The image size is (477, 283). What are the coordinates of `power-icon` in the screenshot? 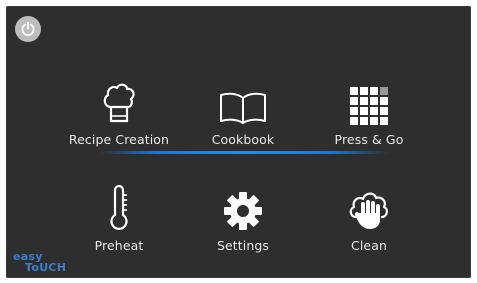 It's located at (28, 28).